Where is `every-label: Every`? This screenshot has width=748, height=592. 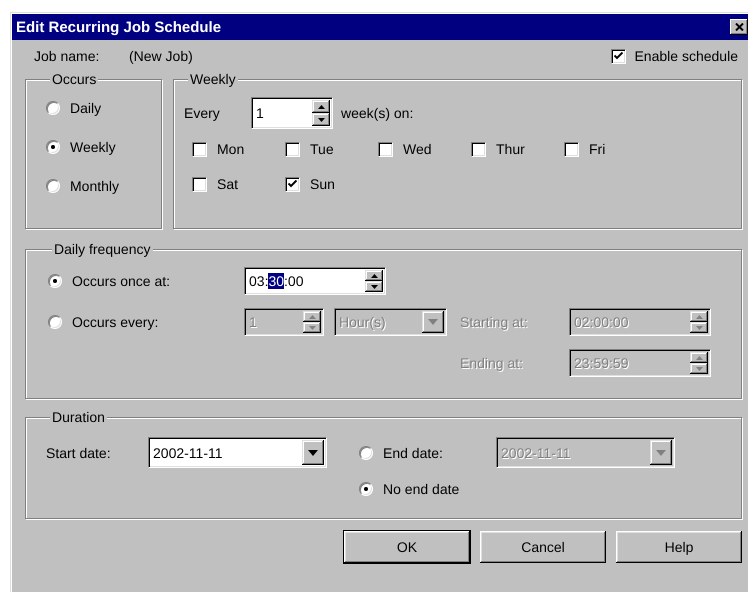
every-label: Every is located at coordinates (202, 113).